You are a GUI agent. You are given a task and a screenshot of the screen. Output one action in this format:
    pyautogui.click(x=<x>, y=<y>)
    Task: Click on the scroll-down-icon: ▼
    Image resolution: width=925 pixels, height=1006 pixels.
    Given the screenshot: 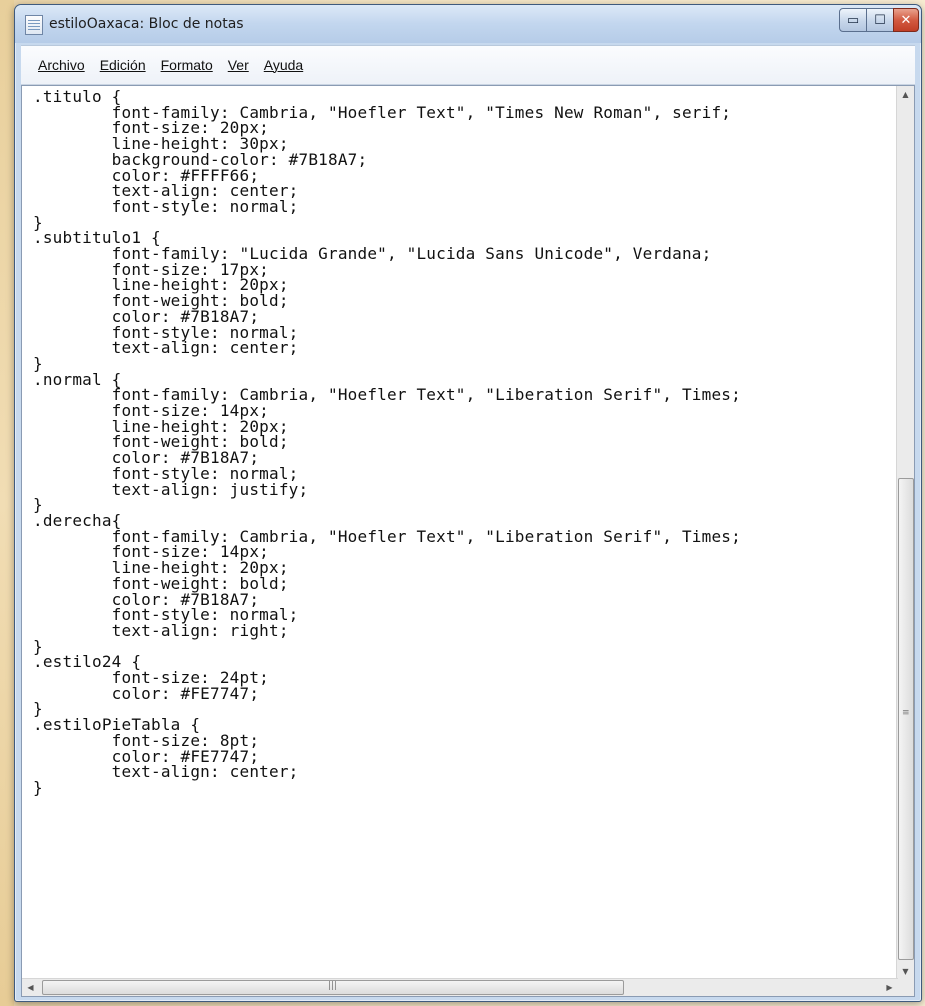 What is the action you would take?
    pyautogui.click(x=905, y=971)
    